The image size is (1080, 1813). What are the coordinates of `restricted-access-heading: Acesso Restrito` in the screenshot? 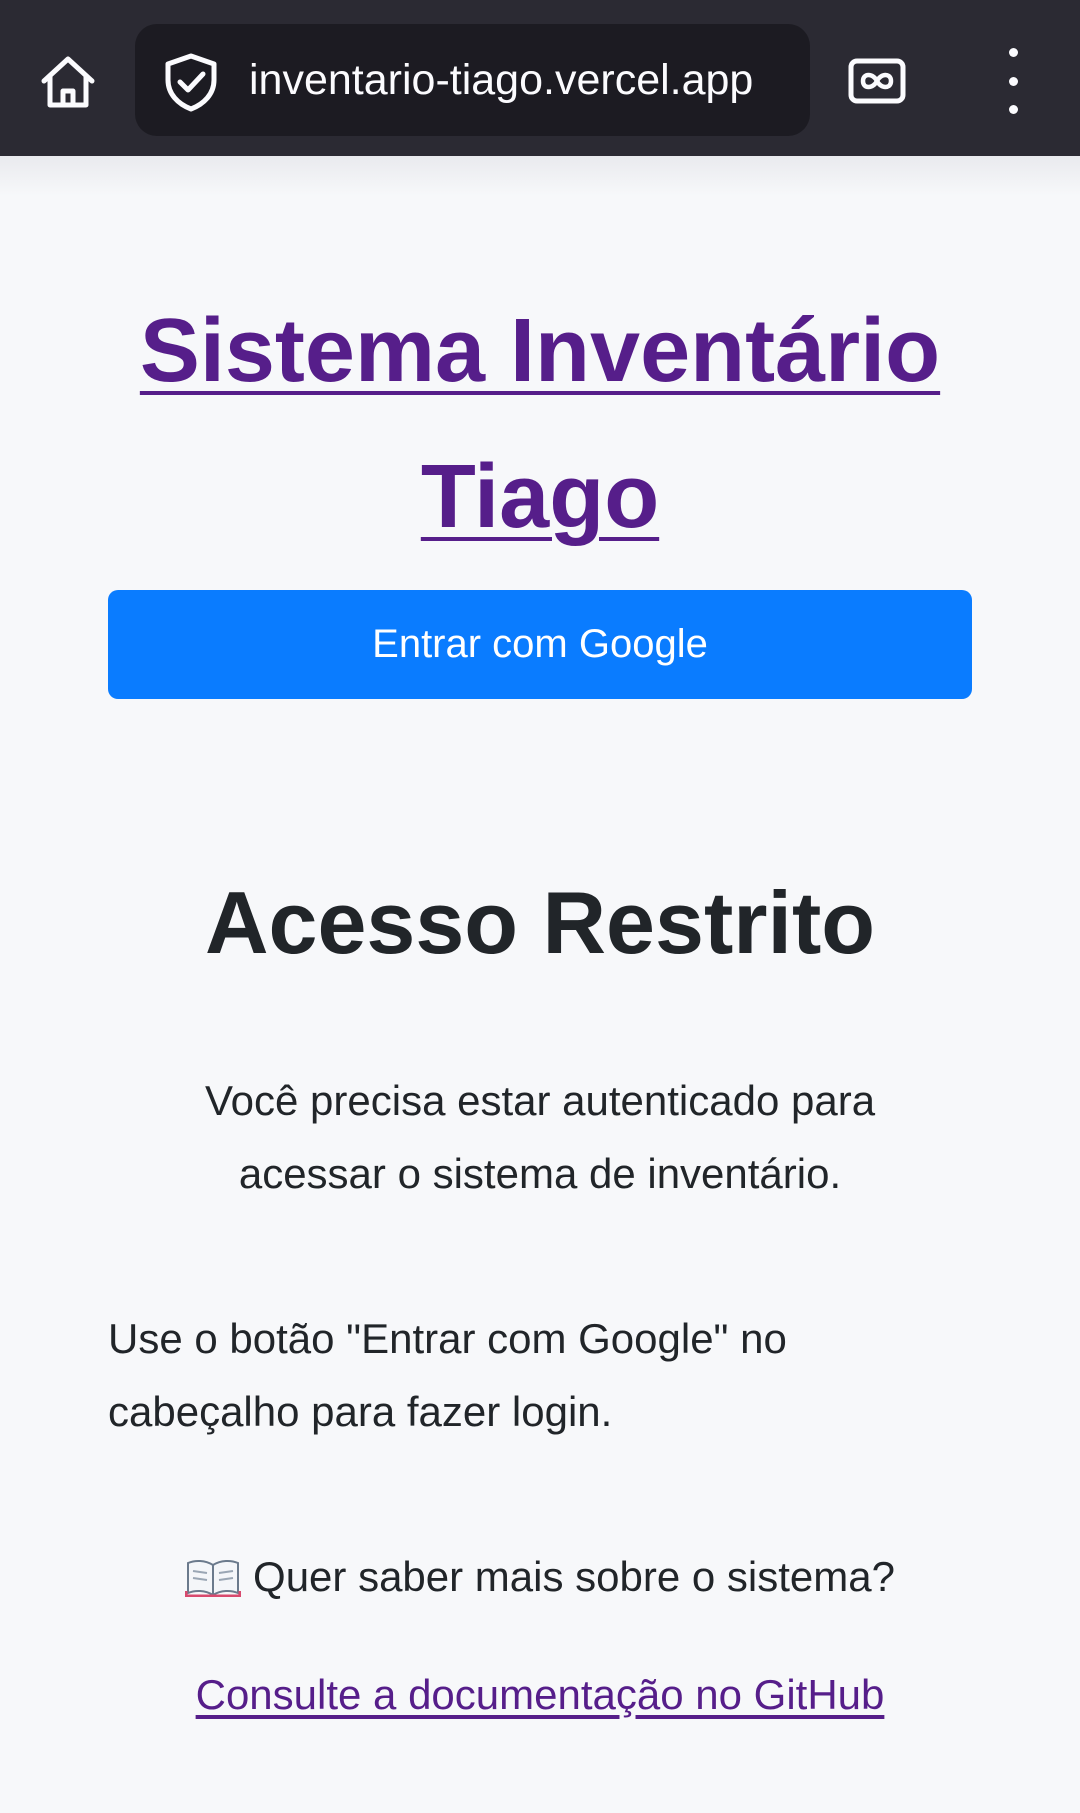 It's located at (539, 922).